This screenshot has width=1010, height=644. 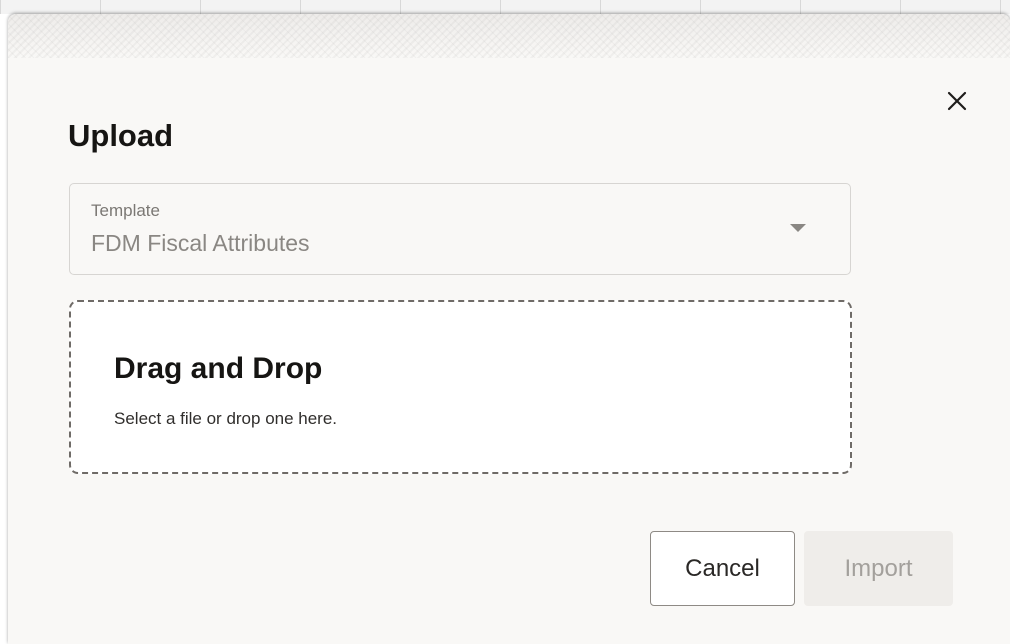 What do you see at coordinates (460, 229) in the screenshot?
I see `template-select: Template FDM Fiscal Attributes` at bounding box center [460, 229].